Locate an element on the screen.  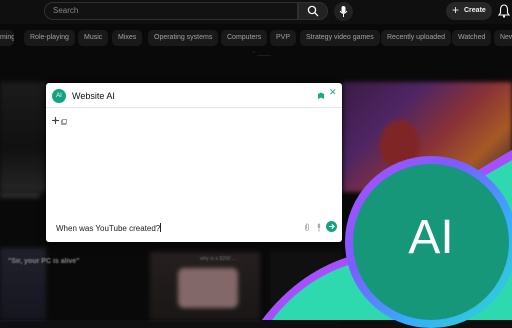
ai-badge: AI is located at coordinates (431, 242).